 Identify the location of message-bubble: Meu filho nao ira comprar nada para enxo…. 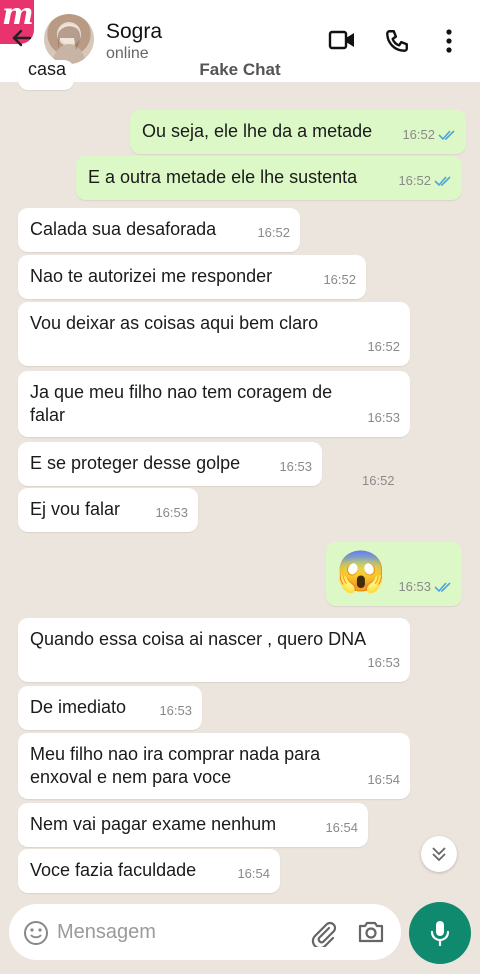
(214, 766).